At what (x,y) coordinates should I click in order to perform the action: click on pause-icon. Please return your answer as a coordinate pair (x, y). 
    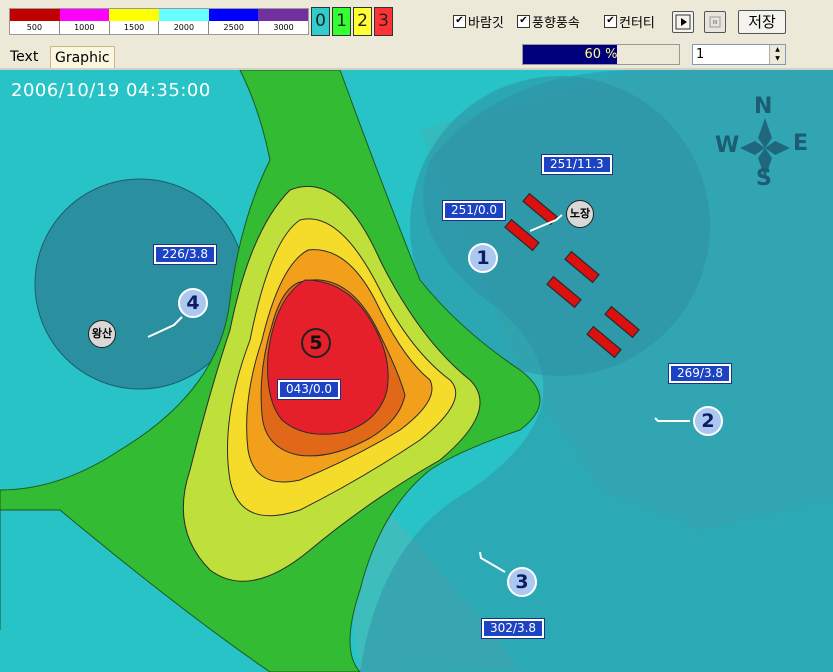
    Looking at the image, I should click on (715, 22).